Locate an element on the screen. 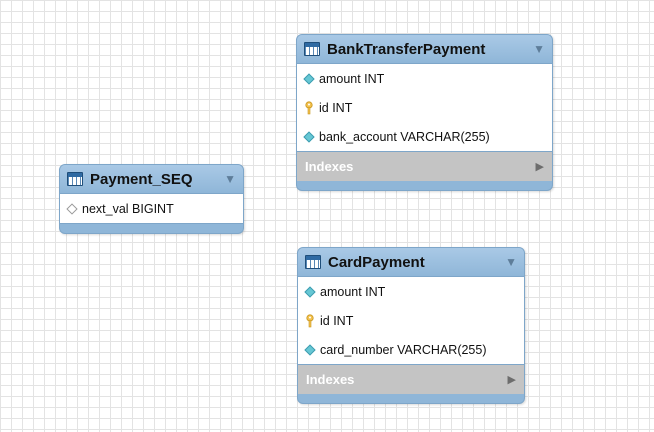  column-label: bank_account VARCHAR(255) is located at coordinates (404, 136).